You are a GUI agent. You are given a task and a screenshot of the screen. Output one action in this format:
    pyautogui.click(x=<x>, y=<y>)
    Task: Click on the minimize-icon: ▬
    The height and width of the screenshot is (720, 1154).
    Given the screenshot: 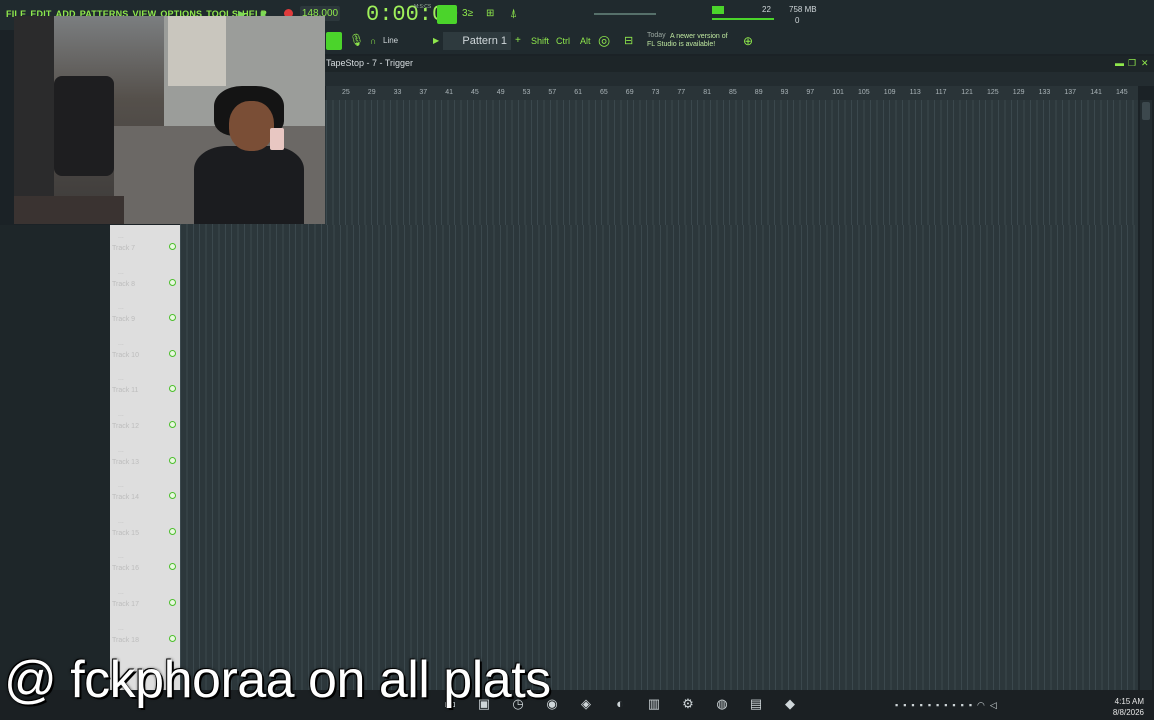 What is the action you would take?
    pyautogui.click(x=1119, y=63)
    